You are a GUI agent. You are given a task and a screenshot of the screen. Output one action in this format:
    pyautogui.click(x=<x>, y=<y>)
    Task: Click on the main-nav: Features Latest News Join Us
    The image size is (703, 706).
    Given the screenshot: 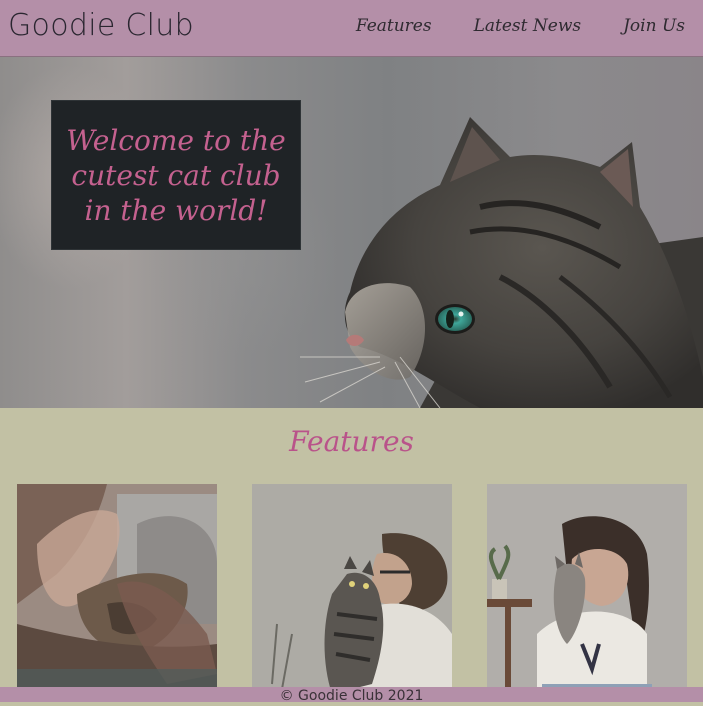 What is the action you would take?
    pyautogui.click(x=520, y=26)
    